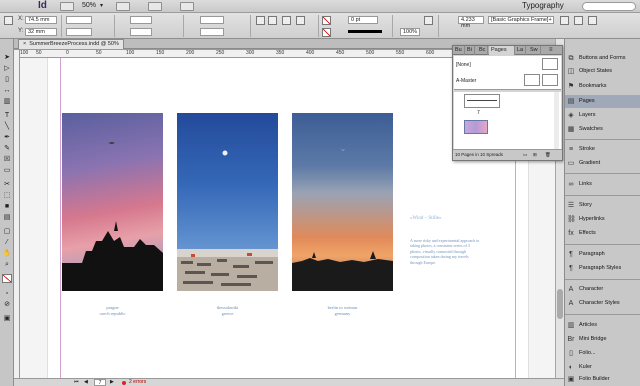 Image resolution: width=640 pixels, height=386 pixels. What do you see at coordinates (7, 170) in the screenshot?
I see `rectangle-tool-icon: ▭` at bounding box center [7, 170].